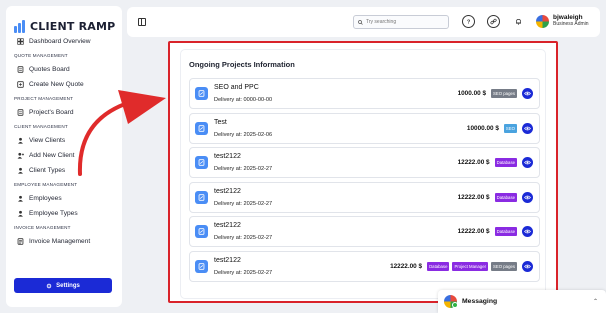  I want to click on invoice-icon, so click(20, 241).